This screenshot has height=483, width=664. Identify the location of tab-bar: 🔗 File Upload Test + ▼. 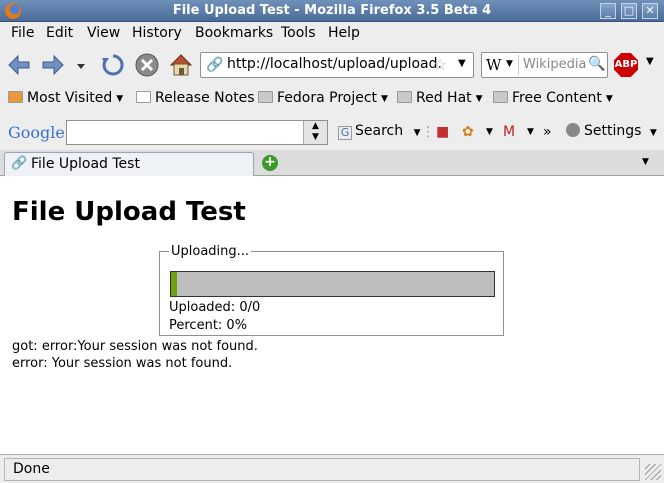
(332, 163).